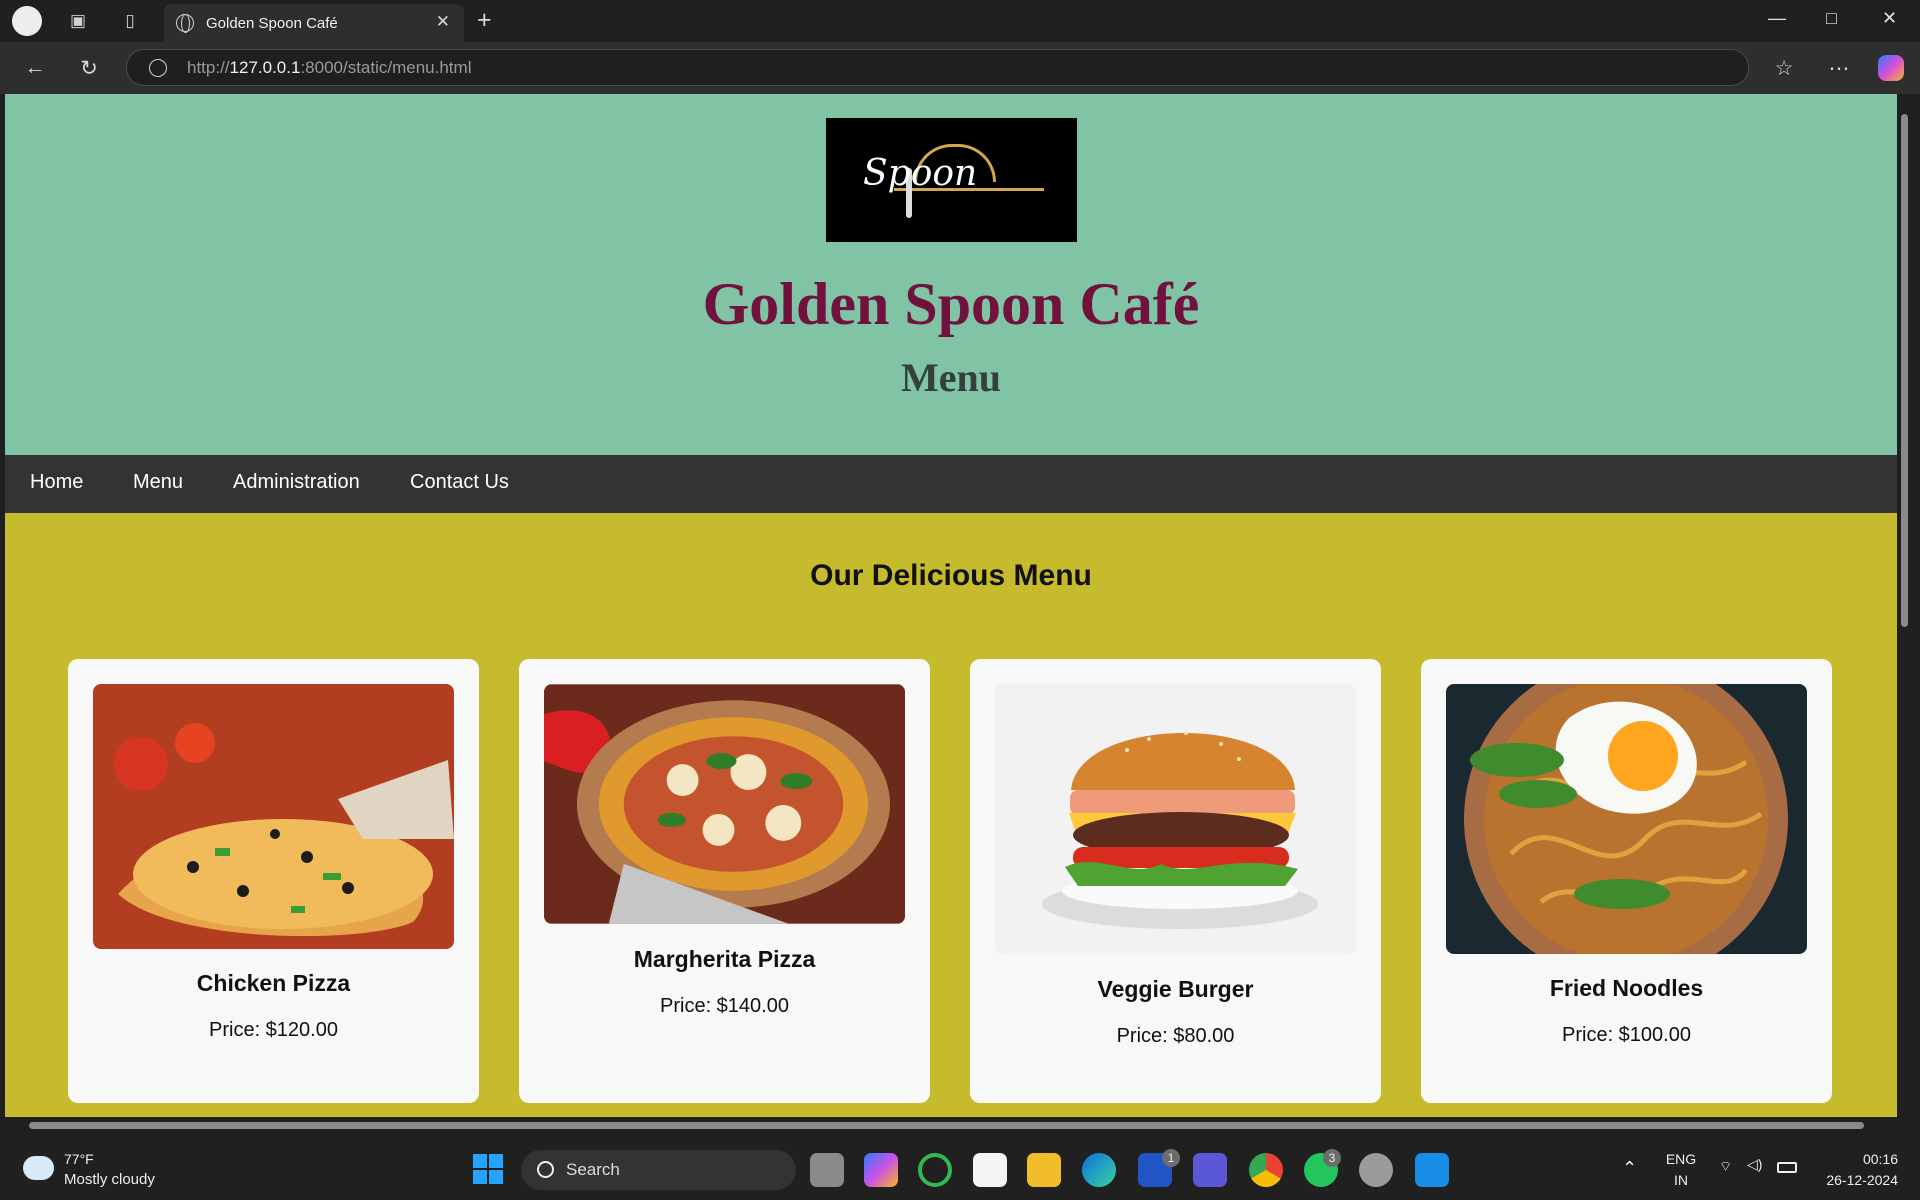 The width and height of the screenshot is (1920, 1200). What do you see at coordinates (1175, 1036) in the screenshot?
I see `menu-item-price: Price: $80.00` at bounding box center [1175, 1036].